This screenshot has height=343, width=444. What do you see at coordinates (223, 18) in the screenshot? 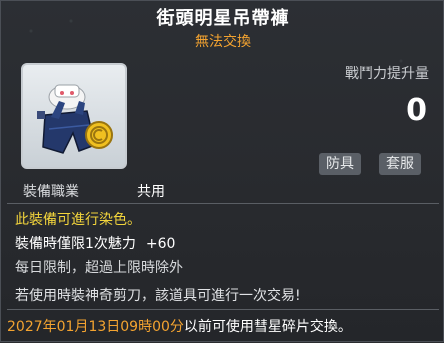
I see `item-name: 街頭明星吊帶褲` at bounding box center [223, 18].